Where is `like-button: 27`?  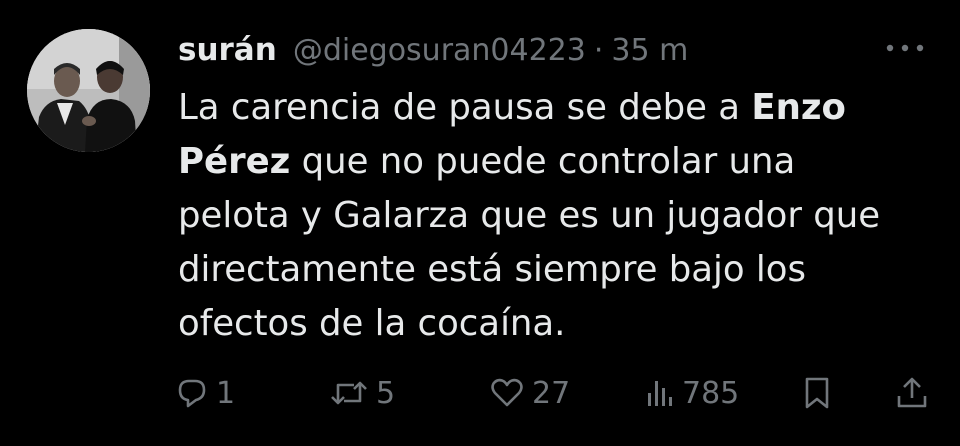
like-button: 27 is located at coordinates (530, 393).